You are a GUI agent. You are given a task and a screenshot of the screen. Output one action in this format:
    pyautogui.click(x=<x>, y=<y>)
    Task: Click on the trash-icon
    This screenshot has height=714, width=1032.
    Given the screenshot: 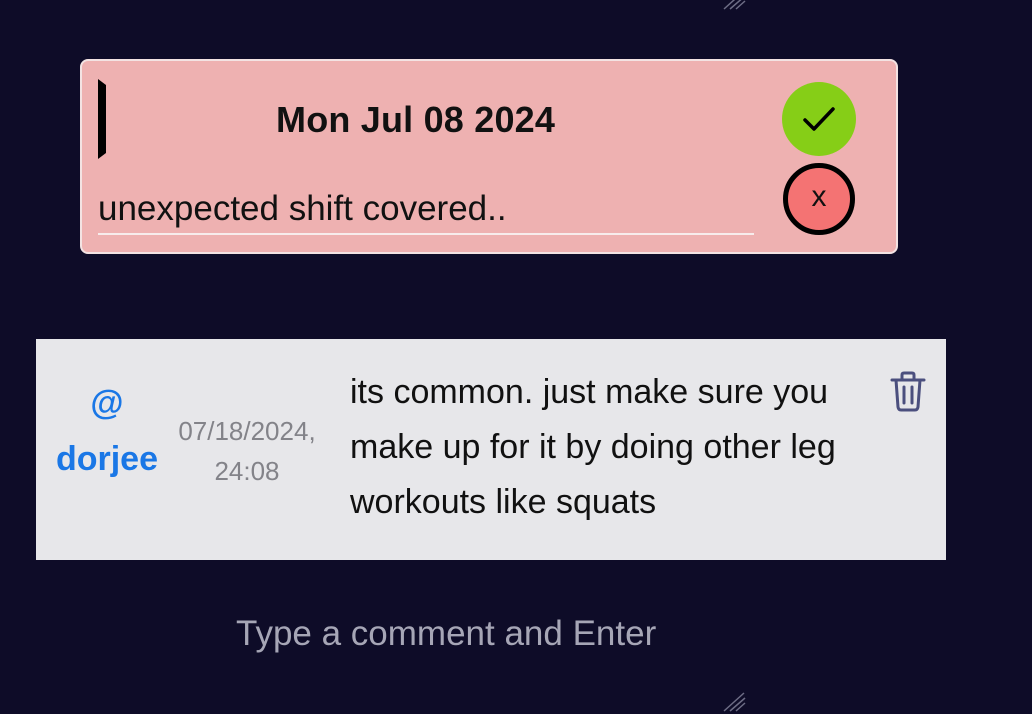 What is the action you would take?
    pyautogui.click(x=908, y=391)
    